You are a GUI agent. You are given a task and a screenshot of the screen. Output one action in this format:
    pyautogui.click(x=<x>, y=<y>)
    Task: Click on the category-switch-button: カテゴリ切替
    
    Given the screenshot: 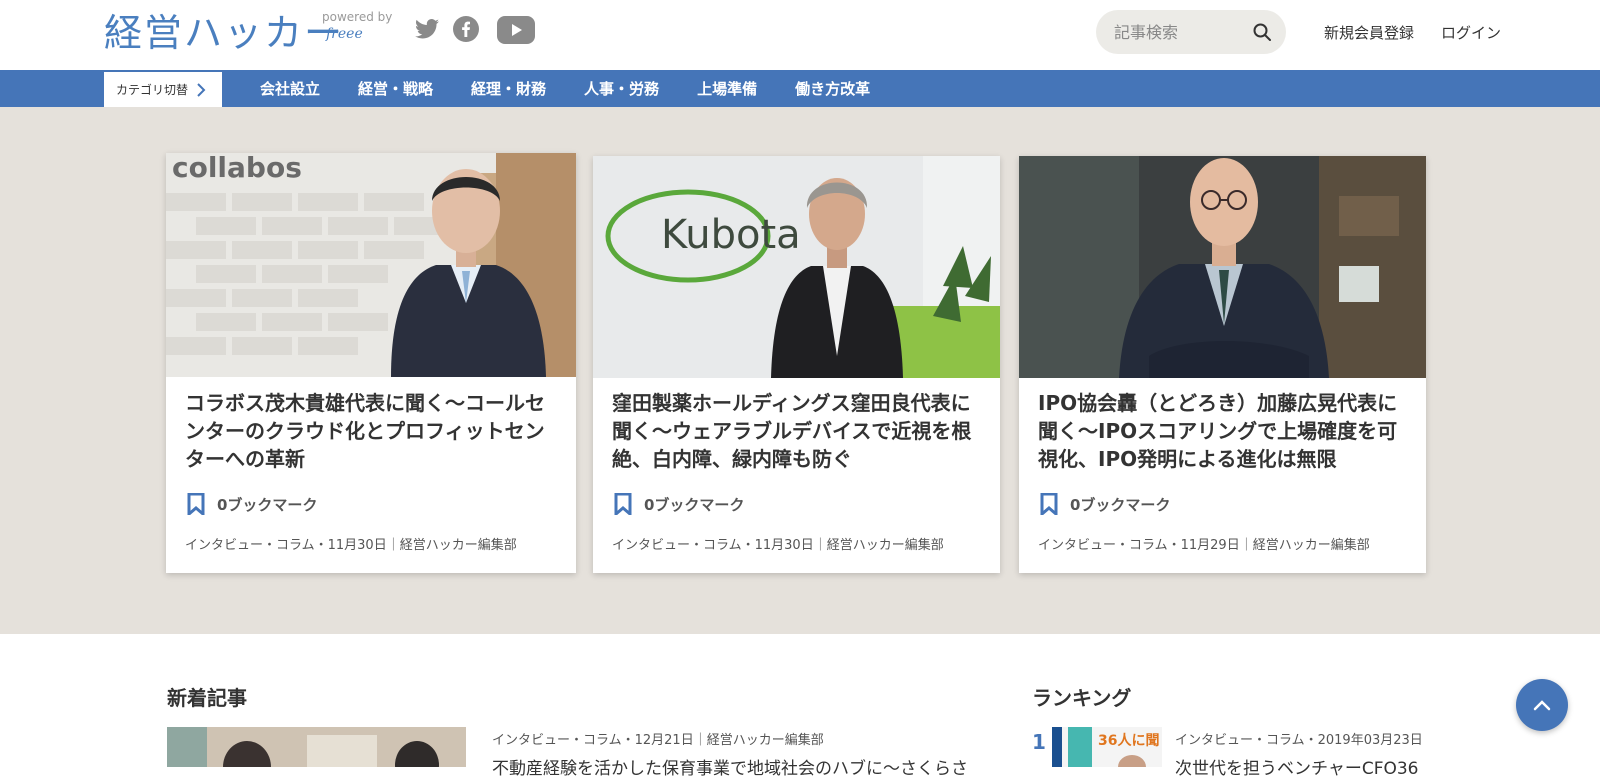 What is the action you would take?
    pyautogui.click(x=163, y=88)
    